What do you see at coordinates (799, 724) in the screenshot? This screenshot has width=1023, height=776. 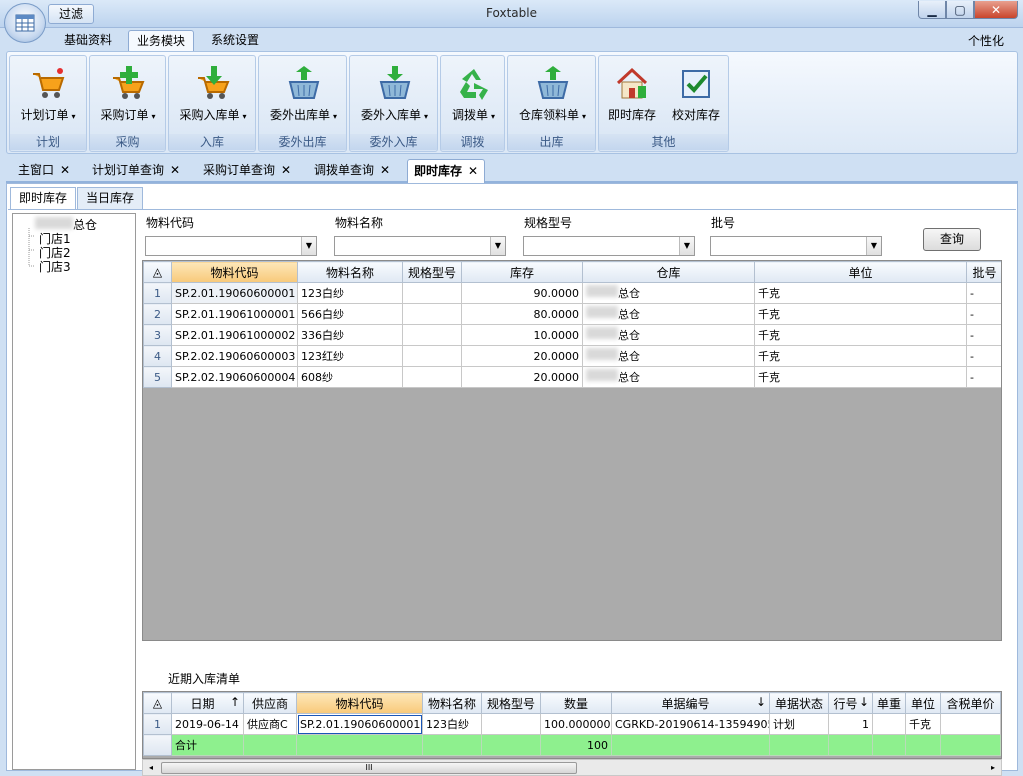 I see `cell-doc-status: 计划` at bounding box center [799, 724].